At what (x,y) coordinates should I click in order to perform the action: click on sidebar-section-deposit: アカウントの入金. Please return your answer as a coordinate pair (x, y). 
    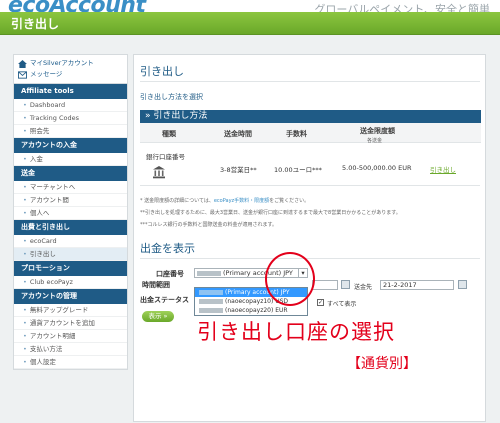
    Looking at the image, I should click on (70, 145).